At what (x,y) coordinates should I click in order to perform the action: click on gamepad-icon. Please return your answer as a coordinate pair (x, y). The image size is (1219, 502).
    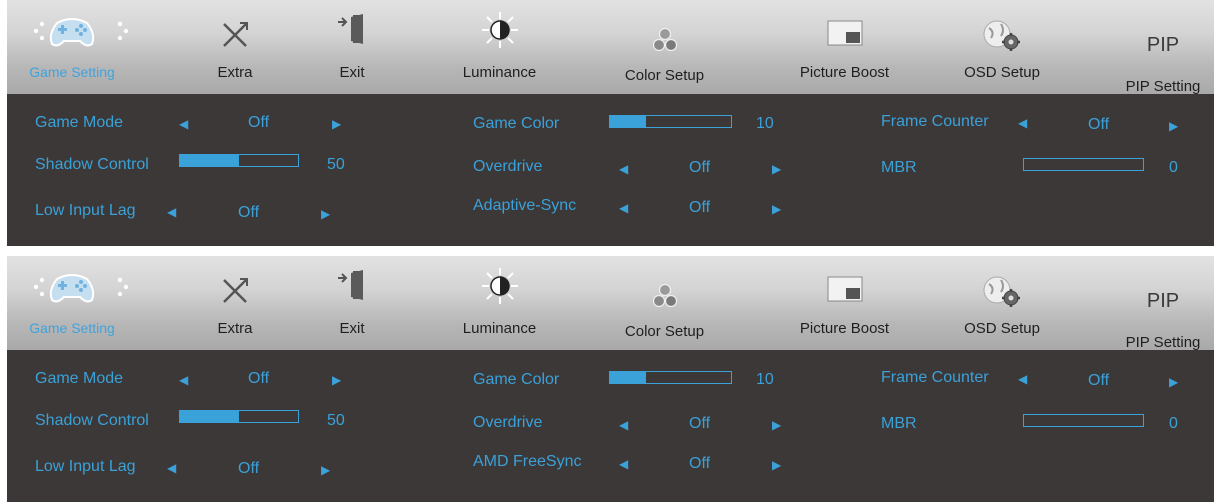
    Looking at the image, I should click on (72, 289).